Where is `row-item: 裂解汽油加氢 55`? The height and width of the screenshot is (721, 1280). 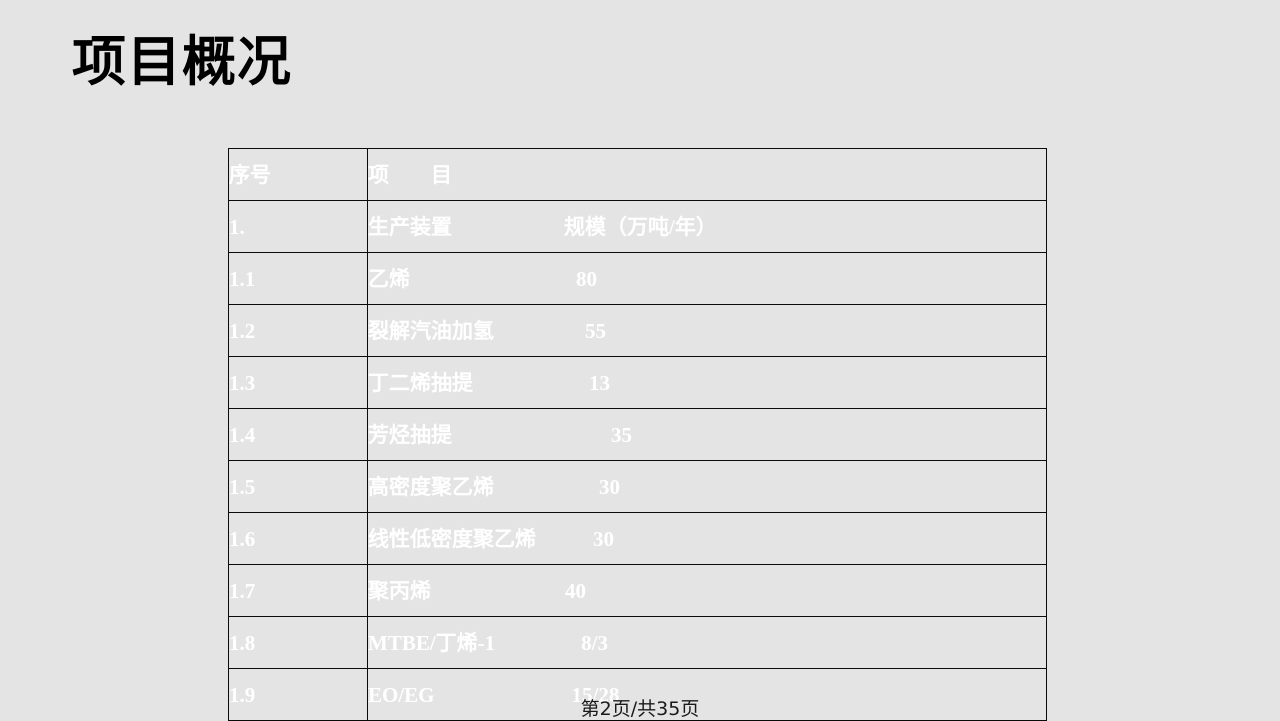
row-item: 裂解汽油加氢 55 is located at coordinates (707, 330).